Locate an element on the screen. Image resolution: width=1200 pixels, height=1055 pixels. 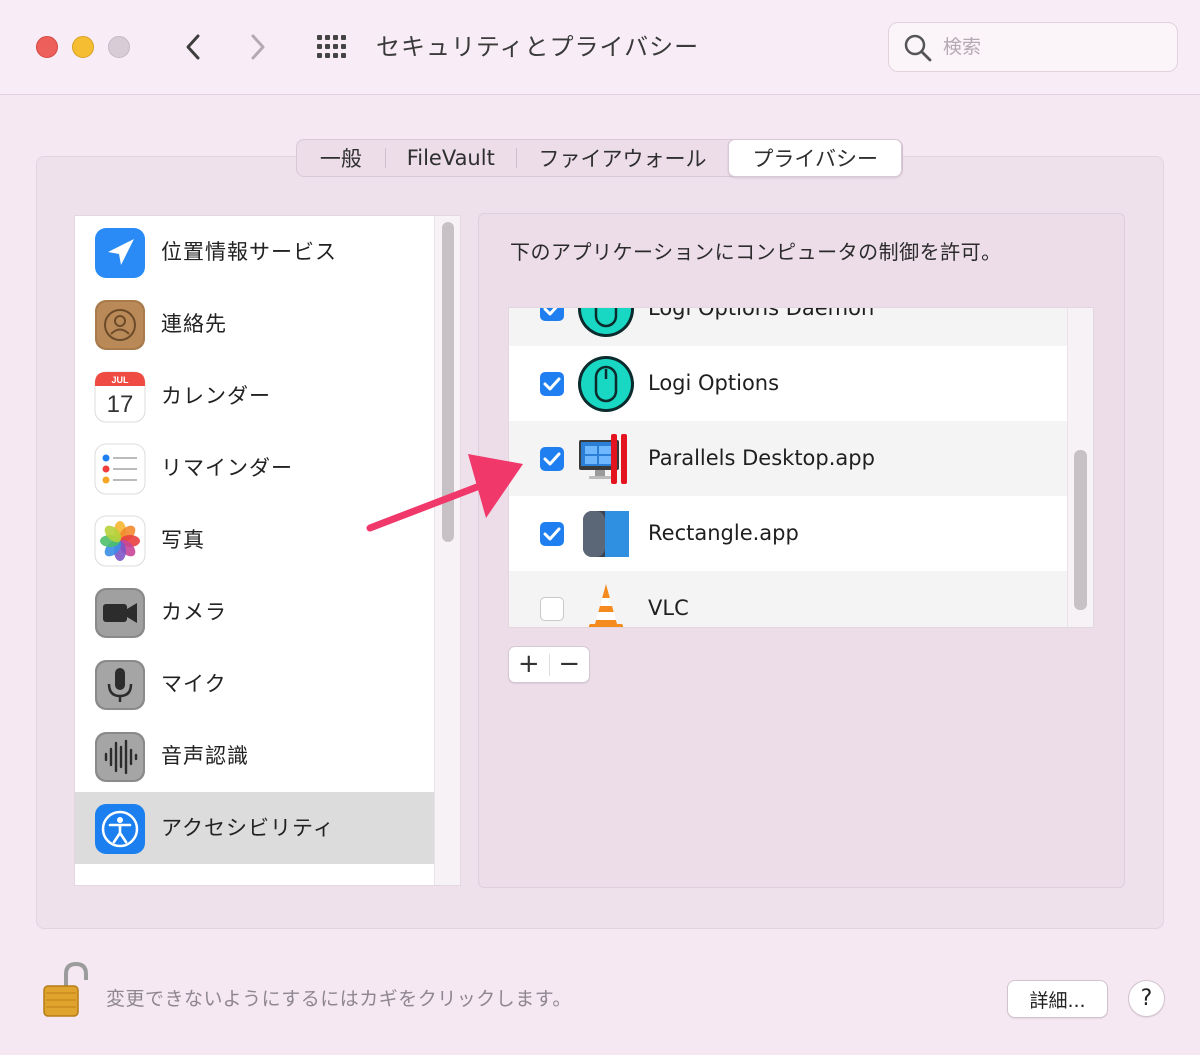
show-all-button is located at coordinates (333, 48).